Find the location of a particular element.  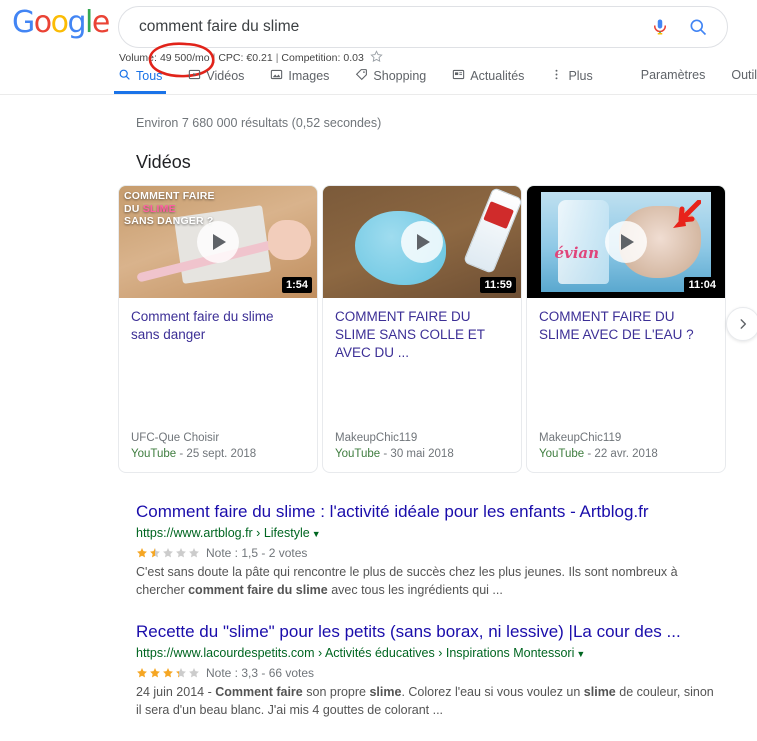

video-source-line: YouTube - 22 avr. 2018 is located at coordinates (626, 454).